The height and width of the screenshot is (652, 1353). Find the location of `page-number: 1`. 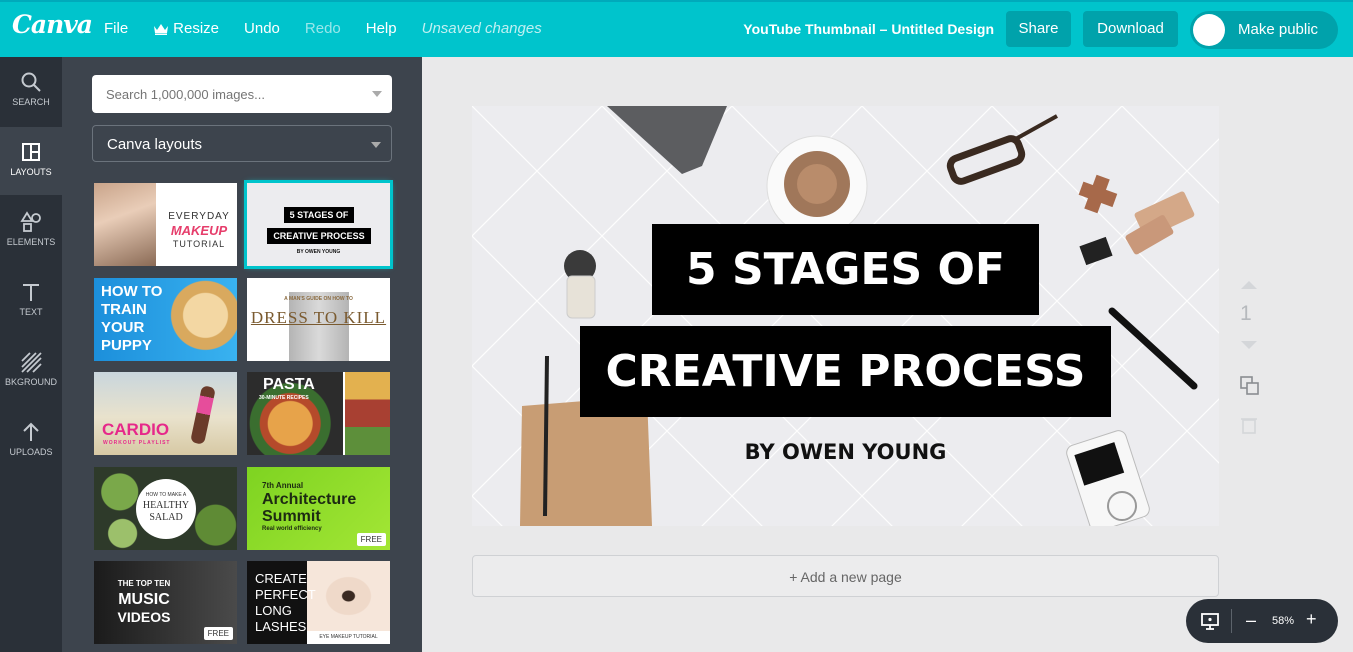

page-number: 1 is located at coordinates (1246, 313).